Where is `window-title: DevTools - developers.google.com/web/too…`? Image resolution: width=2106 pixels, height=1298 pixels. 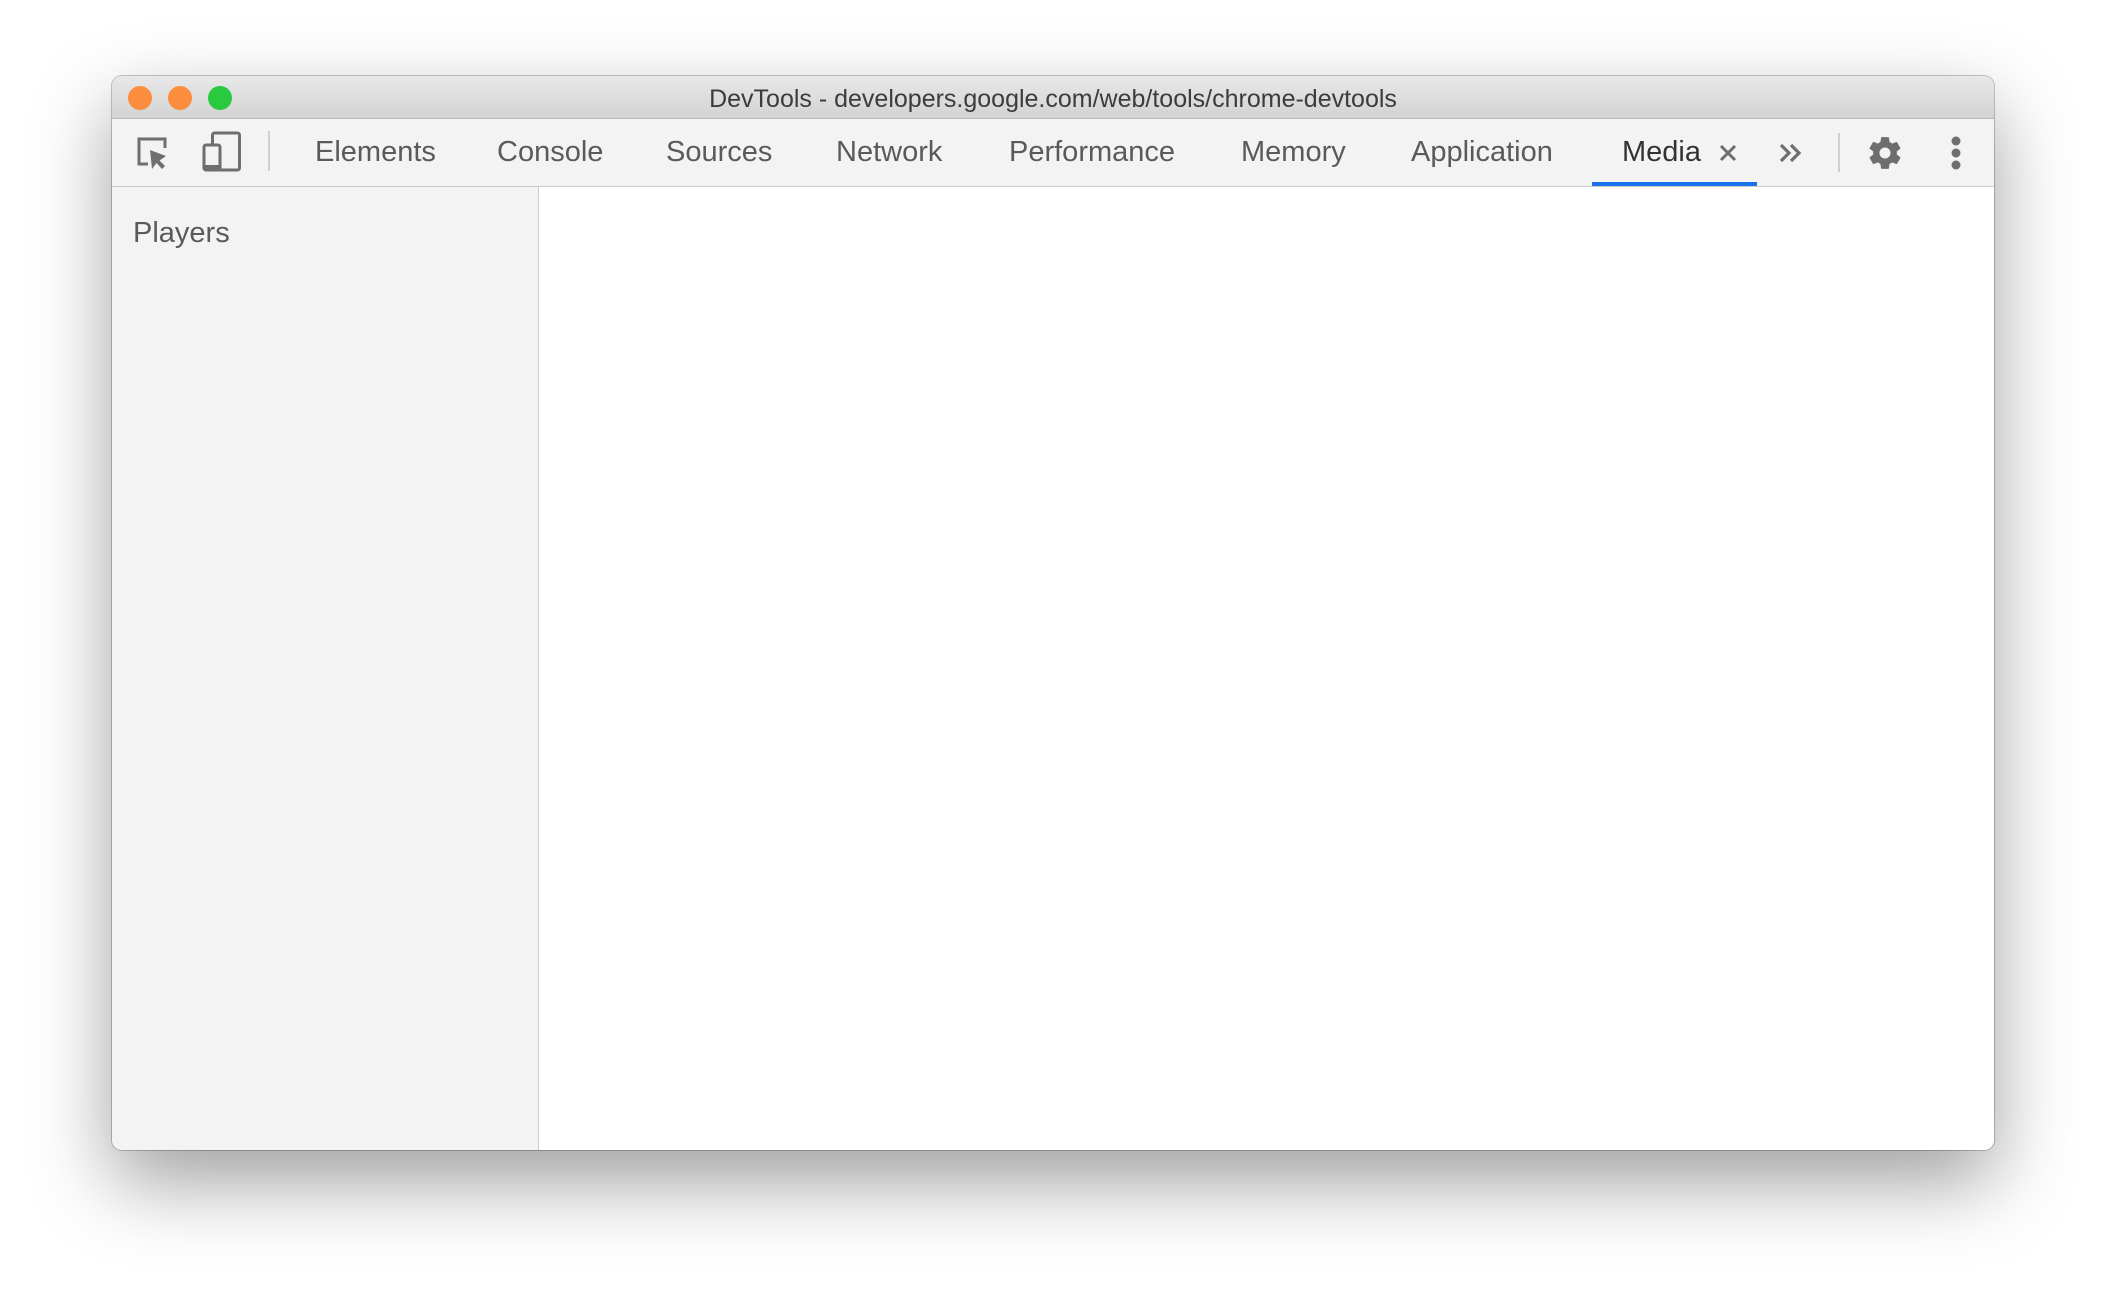 window-title: DevTools - developers.google.com/web/too… is located at coordinates (1053, 99).